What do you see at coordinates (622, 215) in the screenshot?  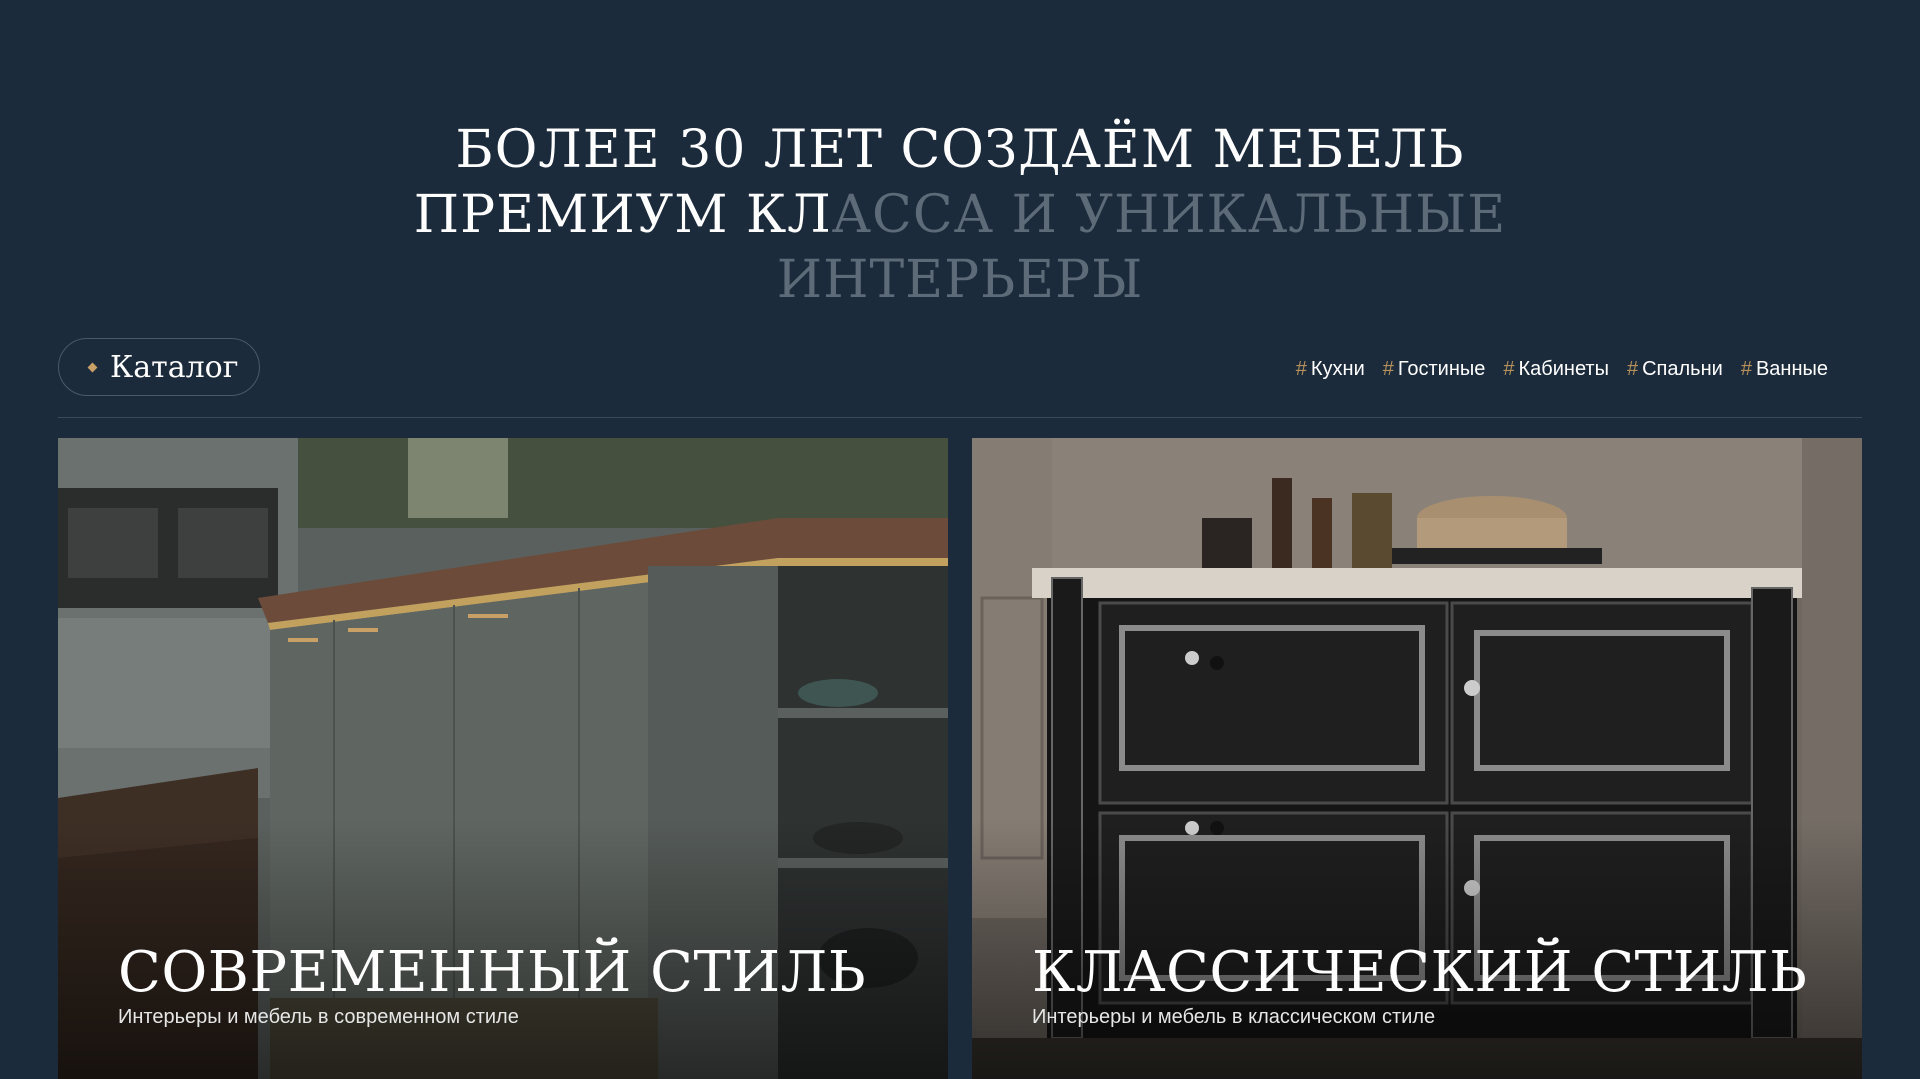 I see `hero-line-2-bright: ПРЕМИУМ КЛ` at bounding box center [622, 215].